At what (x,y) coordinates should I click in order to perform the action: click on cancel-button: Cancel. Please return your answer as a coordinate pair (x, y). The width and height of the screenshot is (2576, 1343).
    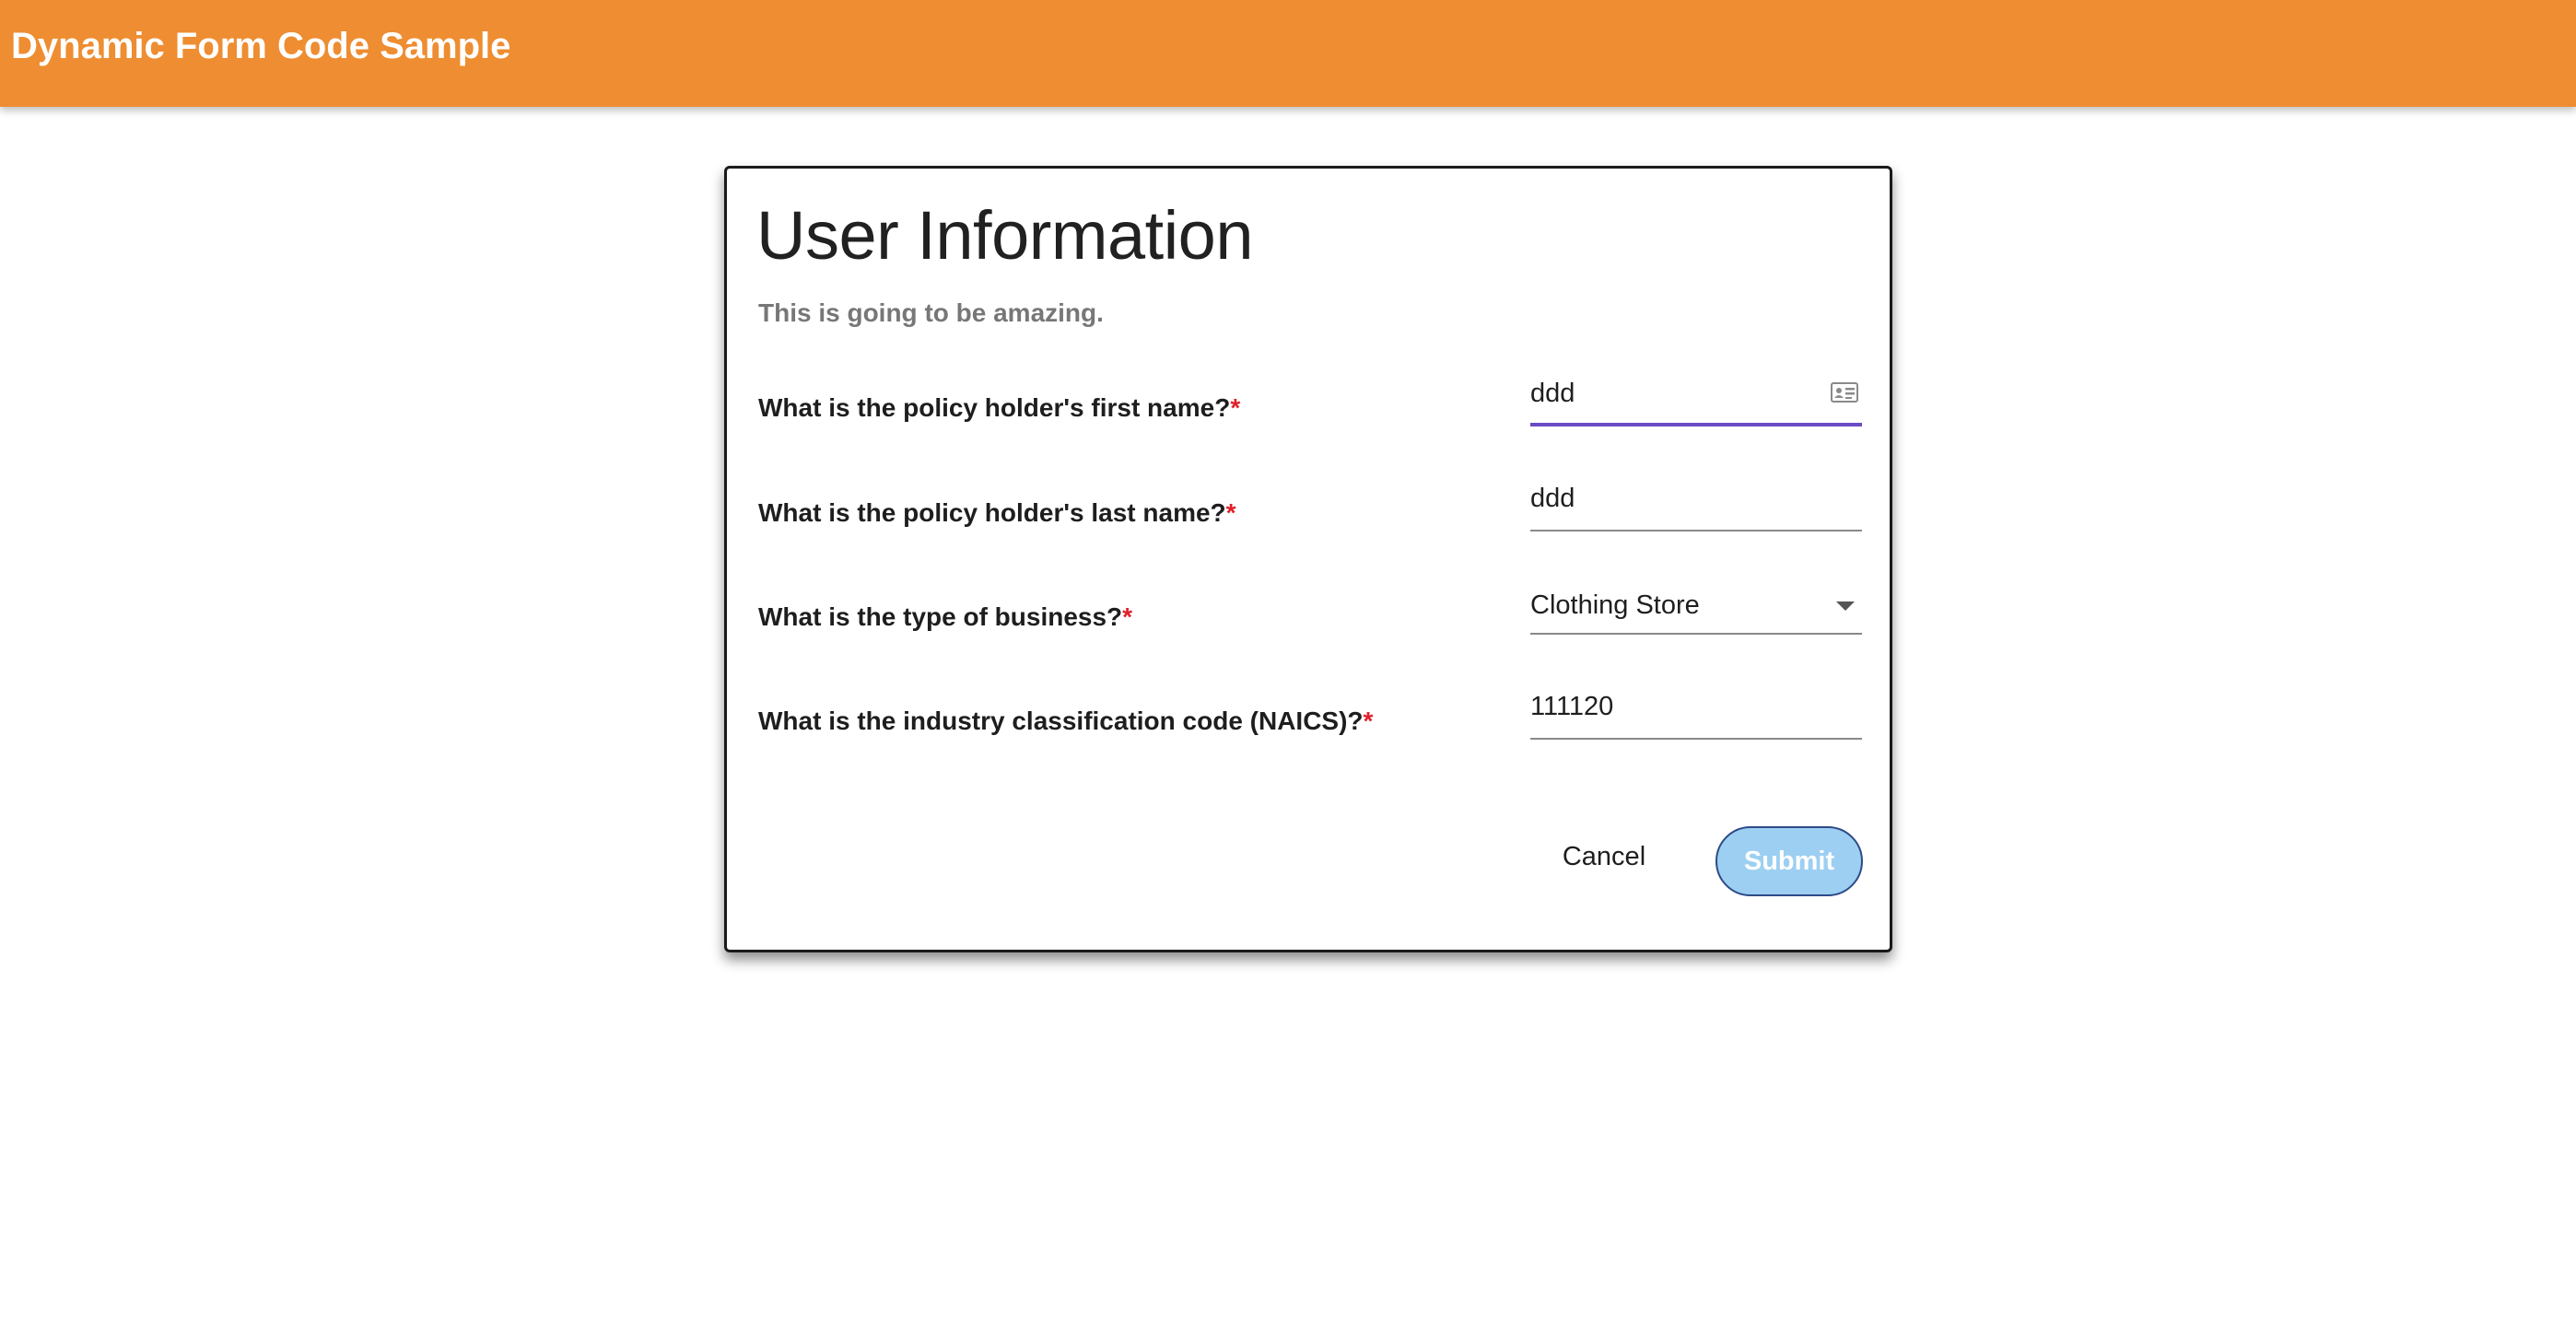
    Looking at the image, I should click on (1604, 857).